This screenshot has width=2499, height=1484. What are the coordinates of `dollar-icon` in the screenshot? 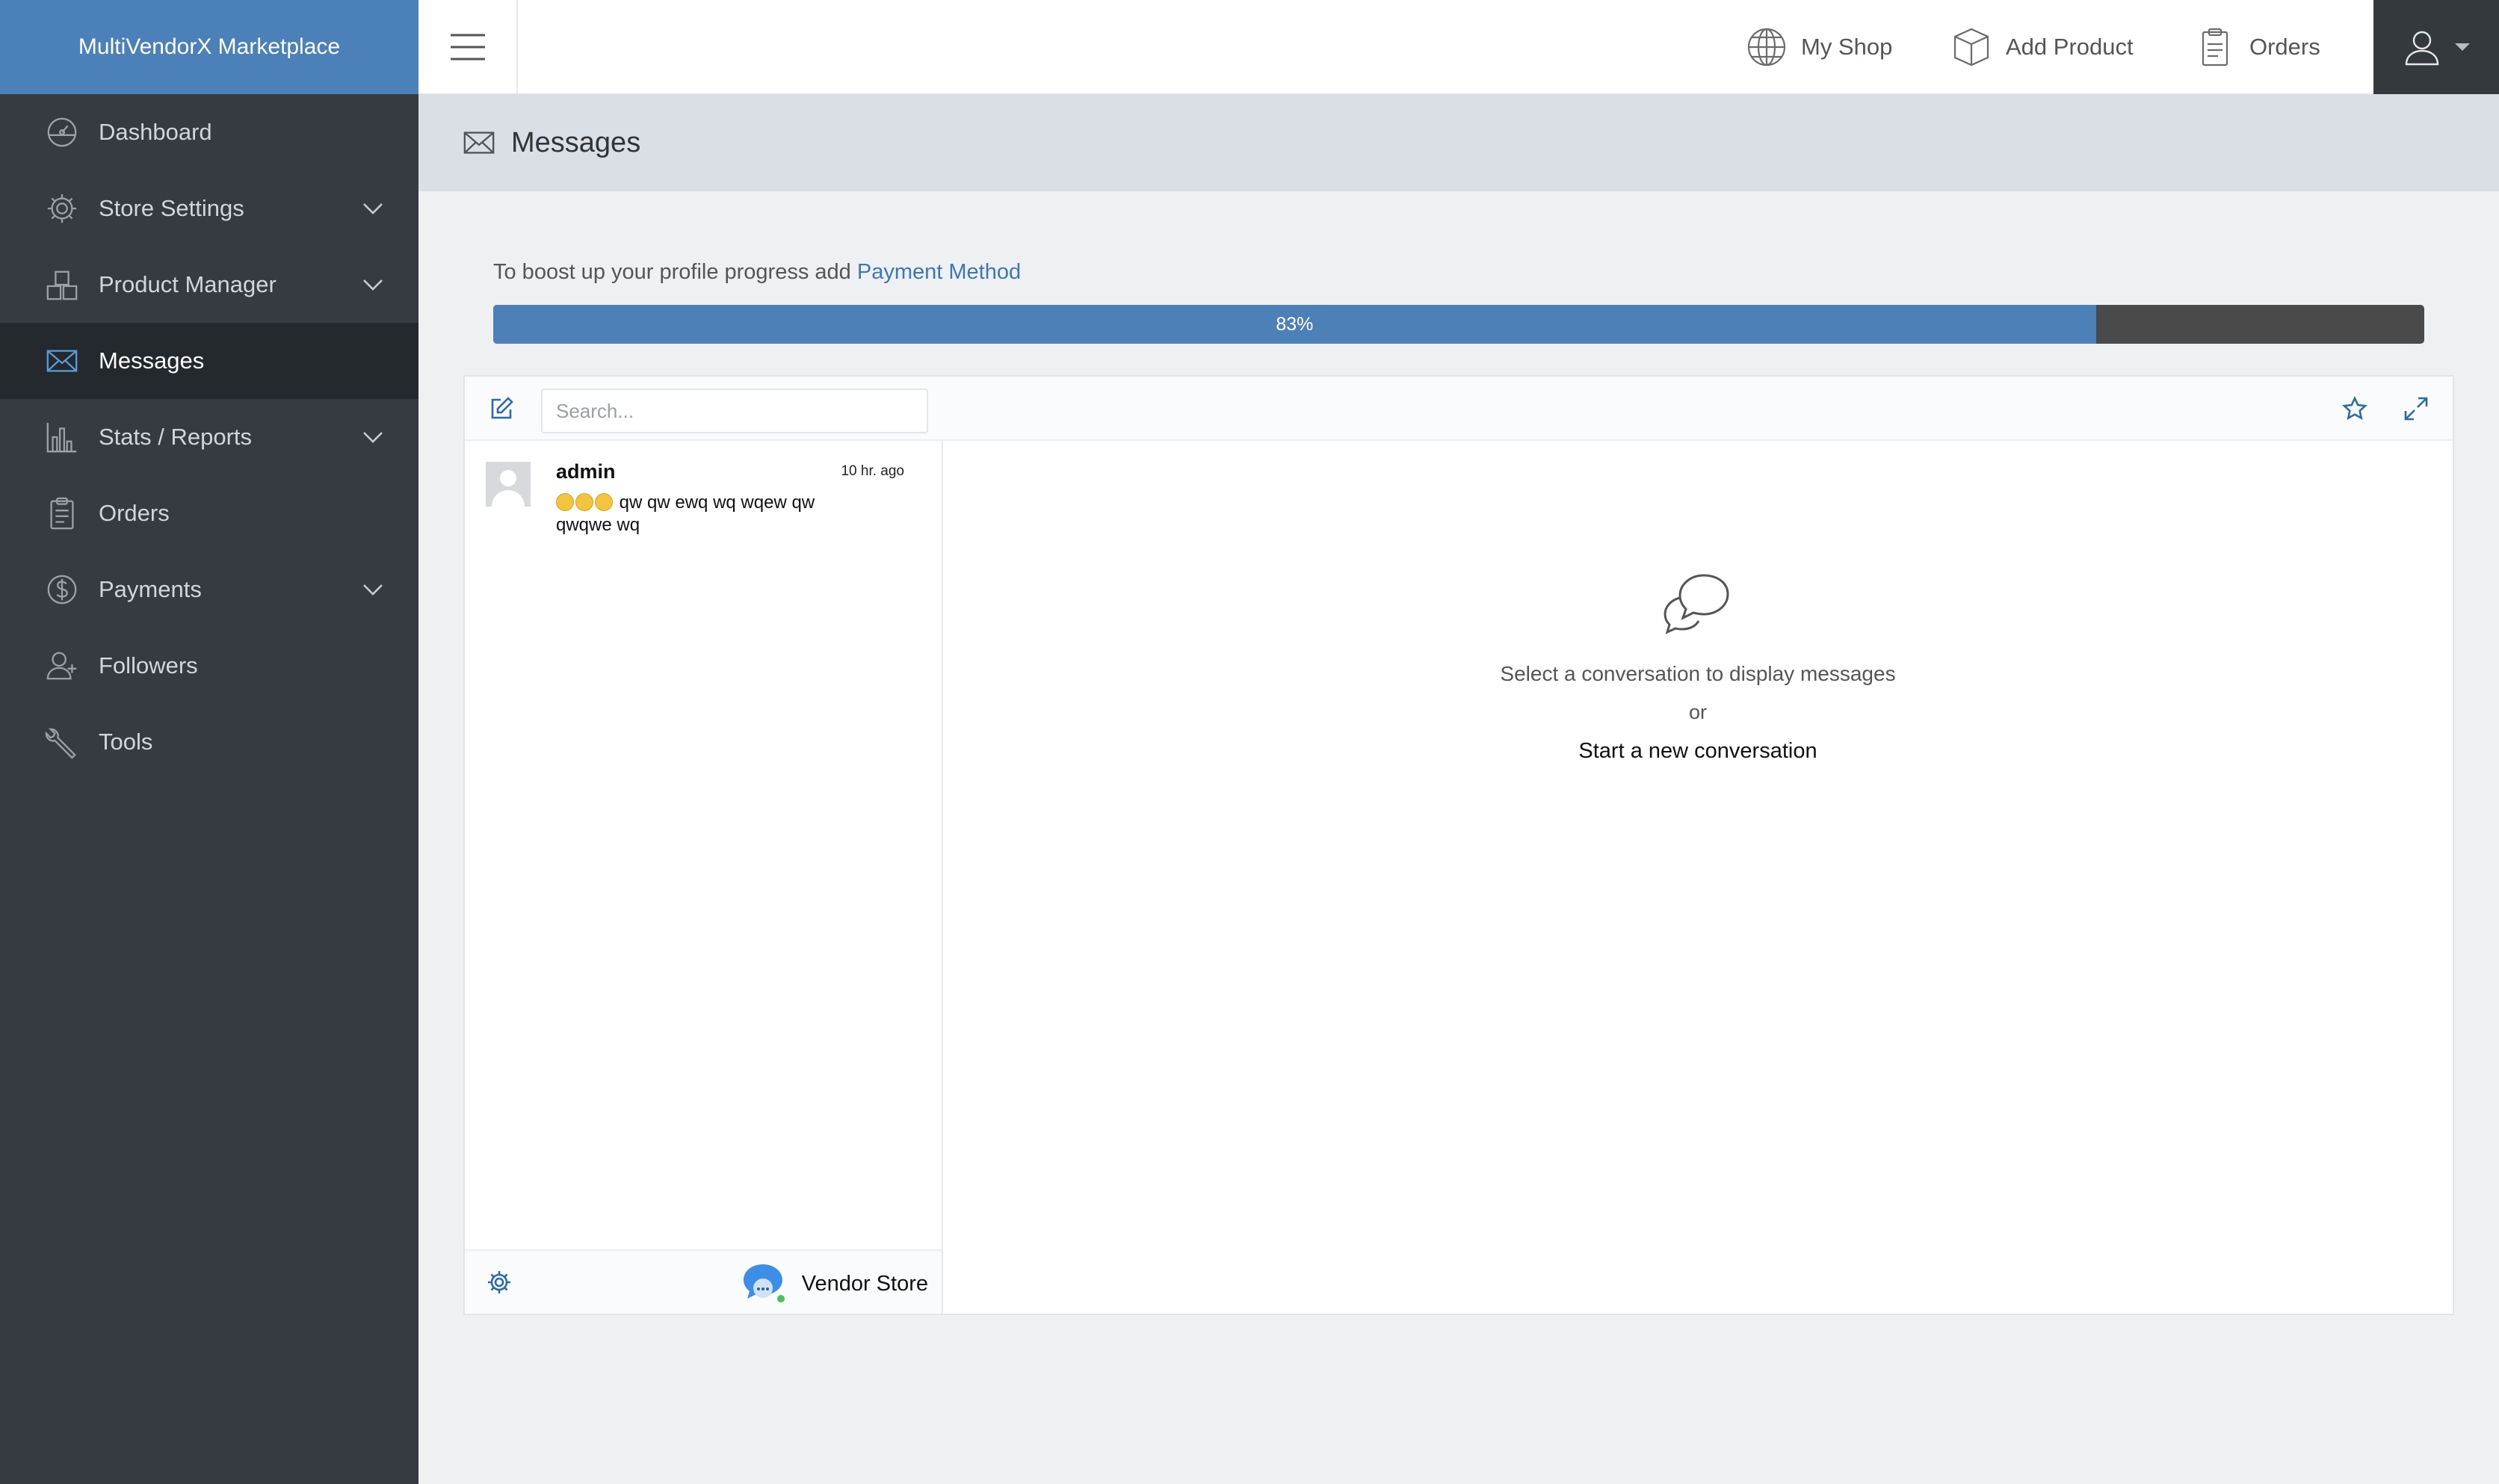 It's located at (62, 590).